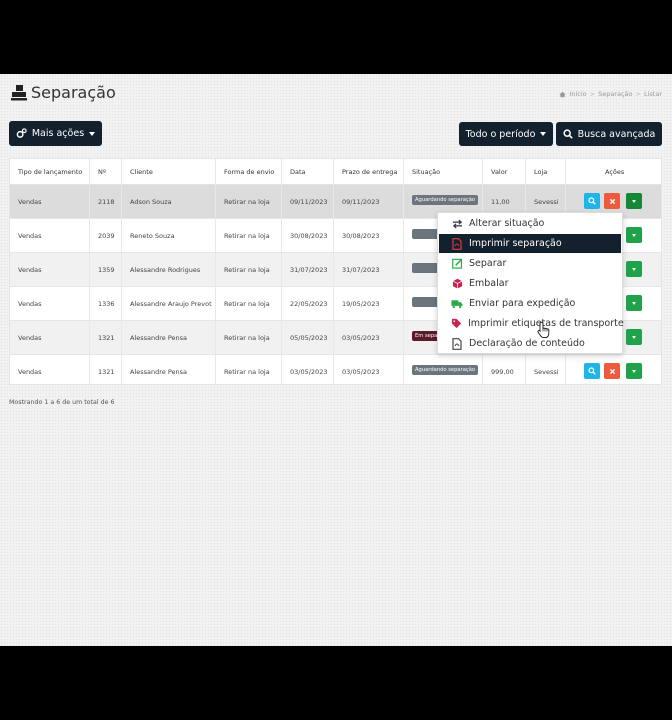 The image size is (672, 720). I want to click on cogs-icon, so click(21, 133).